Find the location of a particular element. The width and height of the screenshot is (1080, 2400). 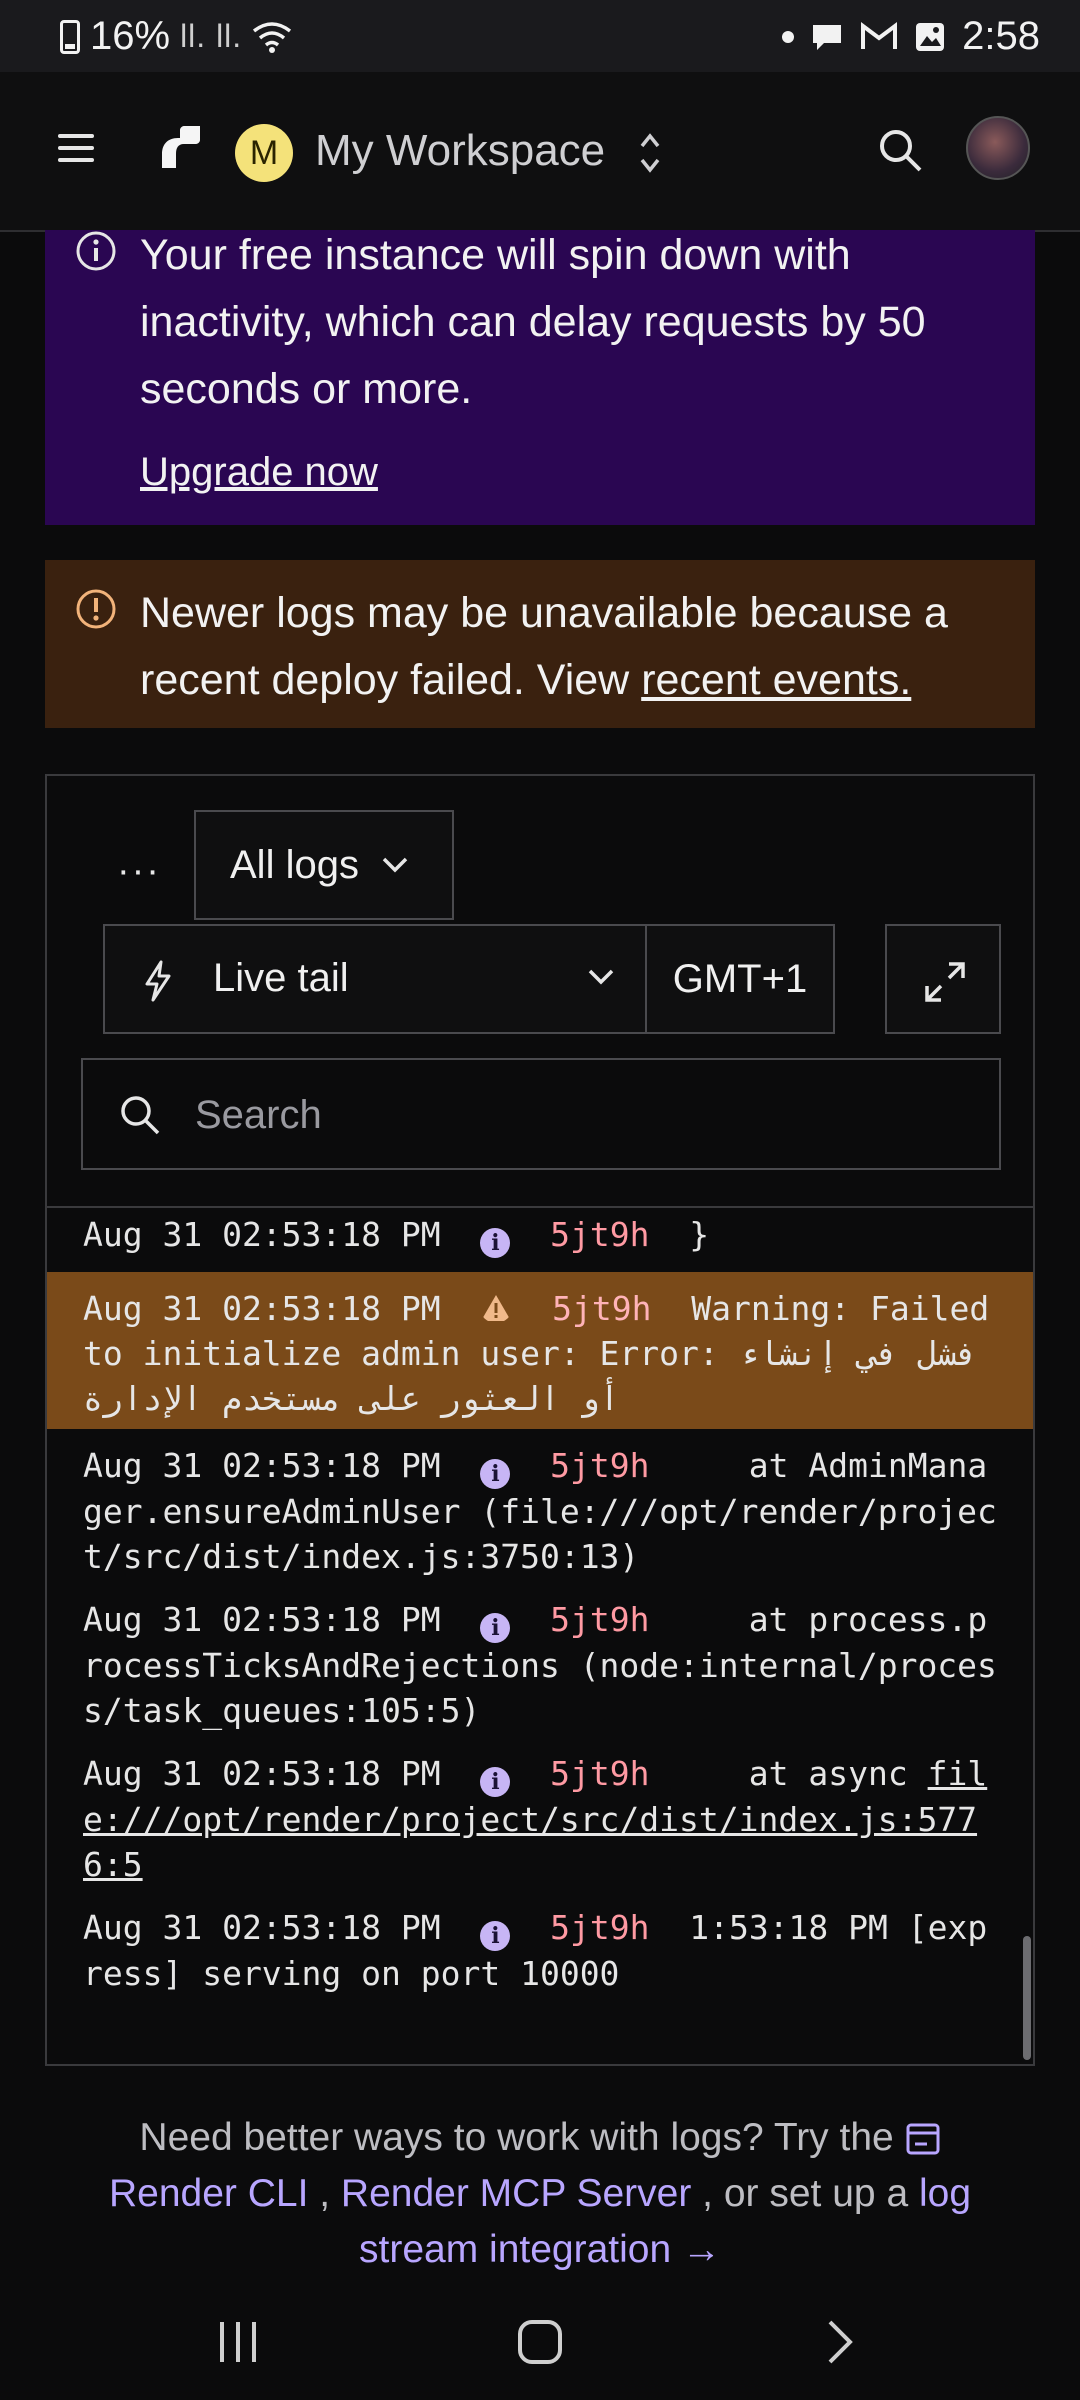

log-message: at async is located at coordinates (788, 1773).